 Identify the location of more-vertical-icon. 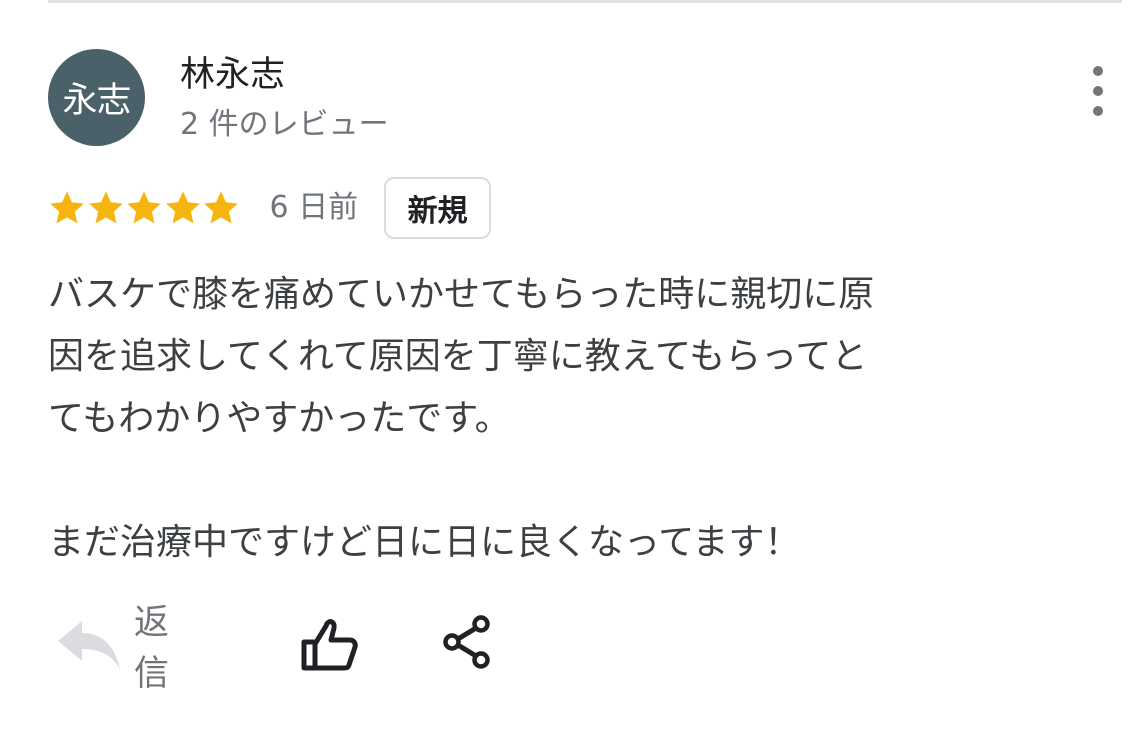
(1098, 71).